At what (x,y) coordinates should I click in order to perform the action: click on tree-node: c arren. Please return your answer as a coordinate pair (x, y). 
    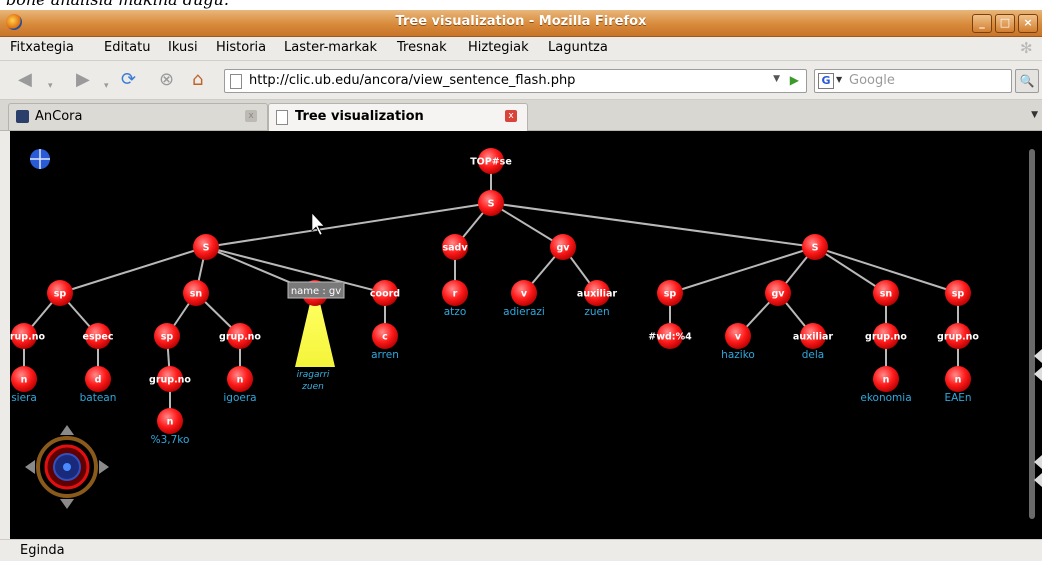
    Looking at the image, I should click on (385, 342).